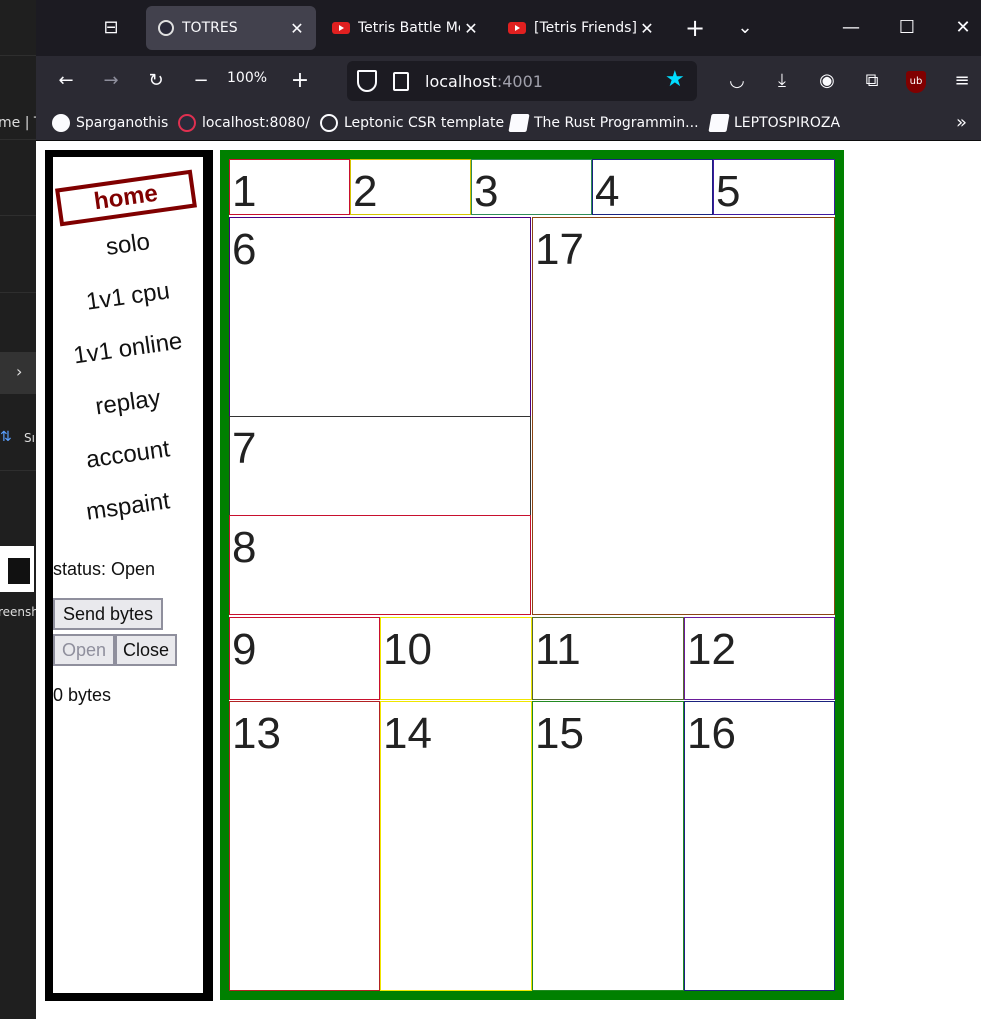 The image size is (981, 1019). I want to click on zoom-level: 100%, so click(247, 78).